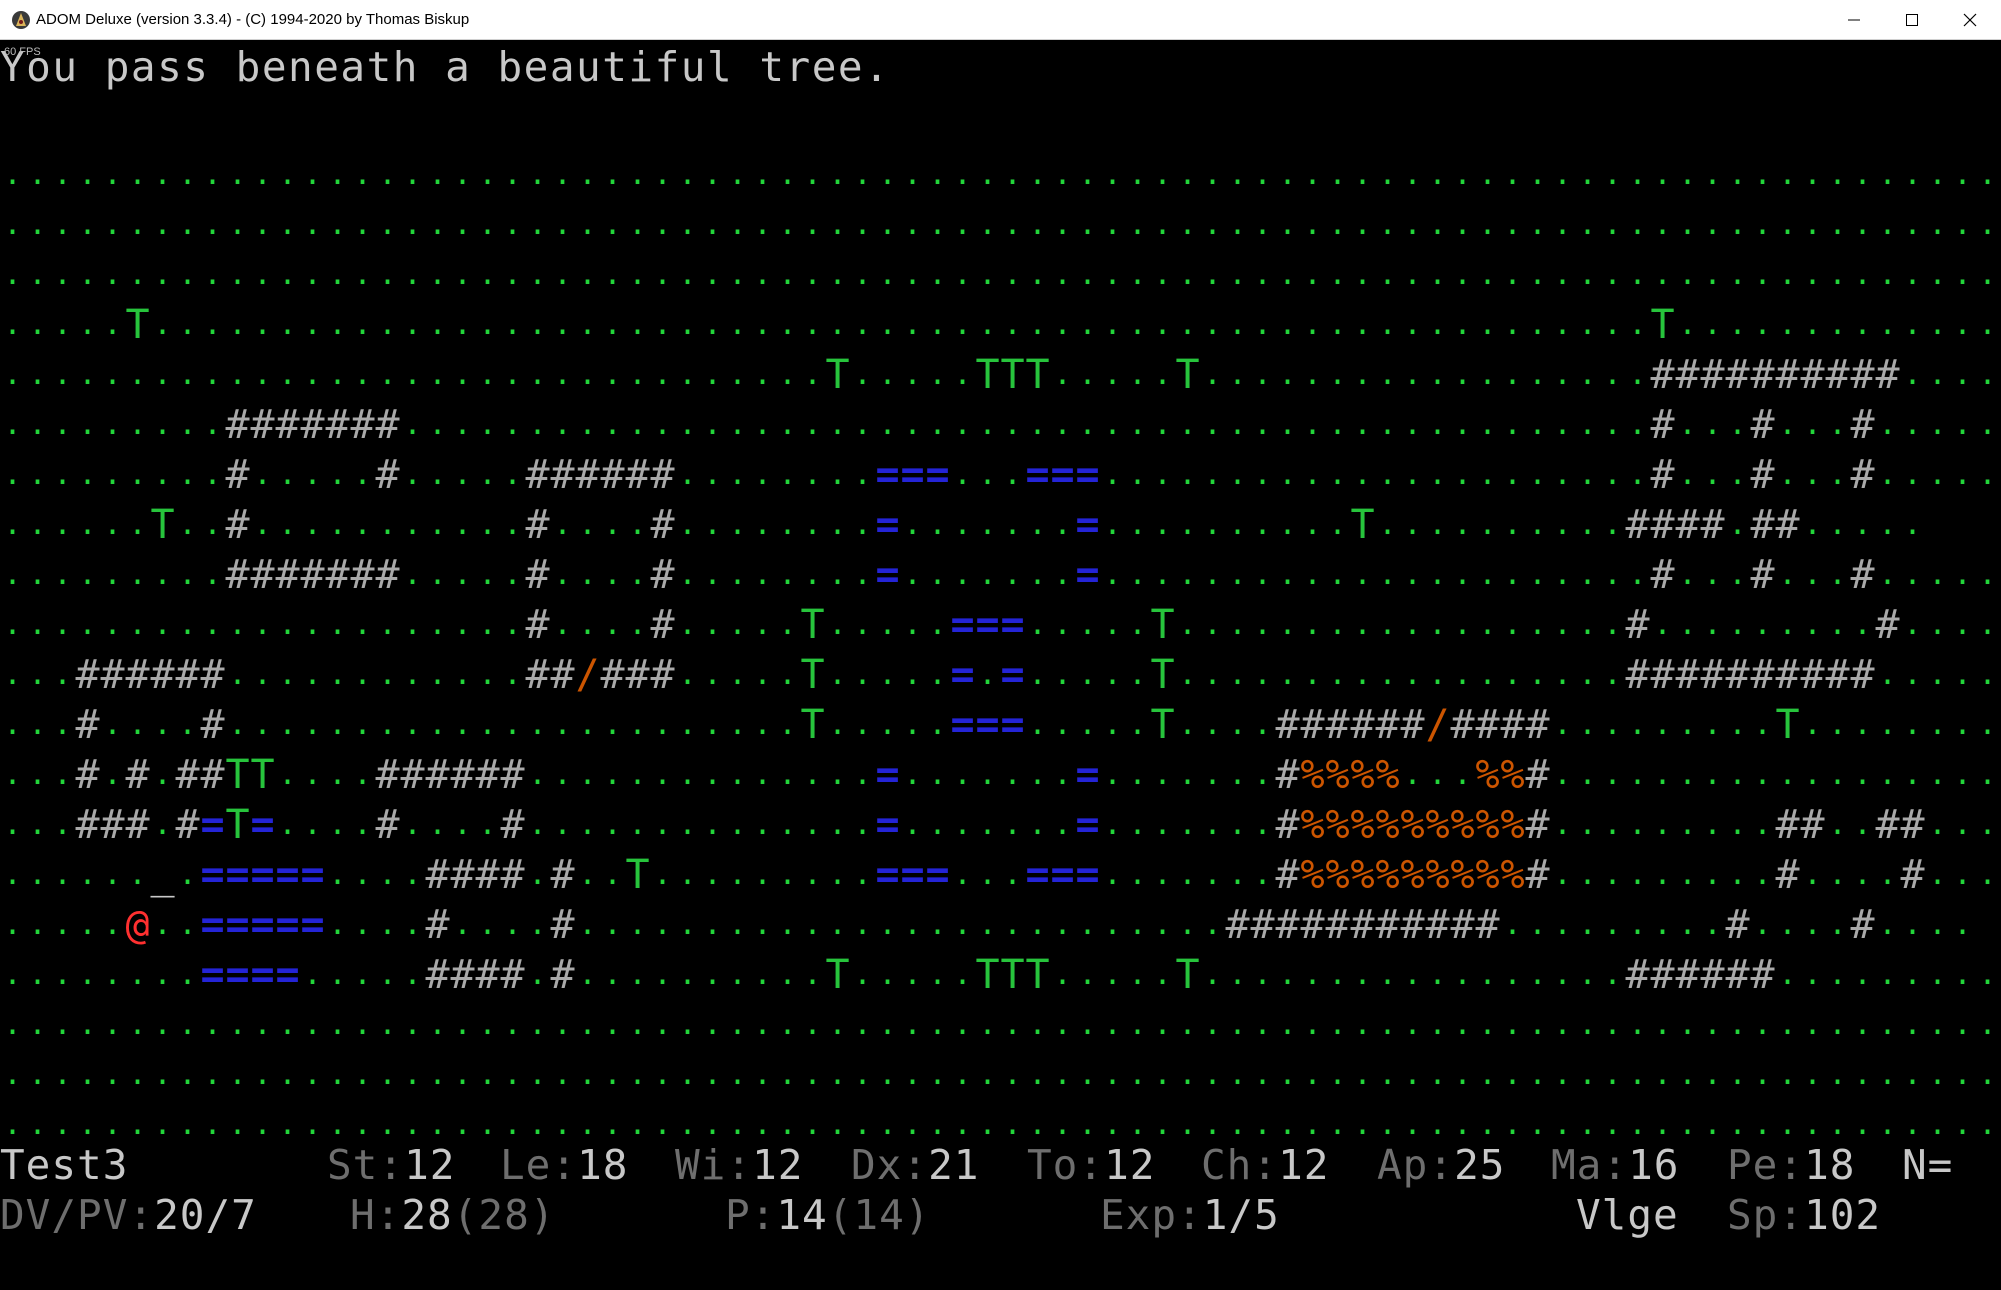 Image resolution: width=2001 pixels, height=1290 pixels. Describe the element at coordinates (237, 775) in the screenshot. I see `map-tile-tree: T` at that location.